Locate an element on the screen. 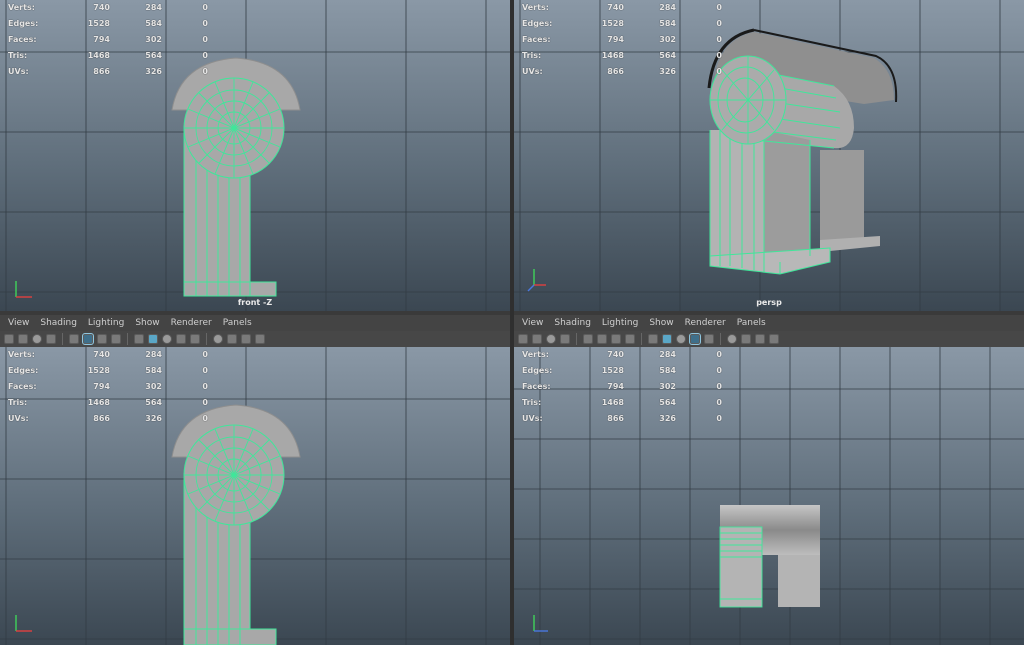 This screenshot has width=1024, height=645. camera-label: persp is located at coordinates (769, 302).